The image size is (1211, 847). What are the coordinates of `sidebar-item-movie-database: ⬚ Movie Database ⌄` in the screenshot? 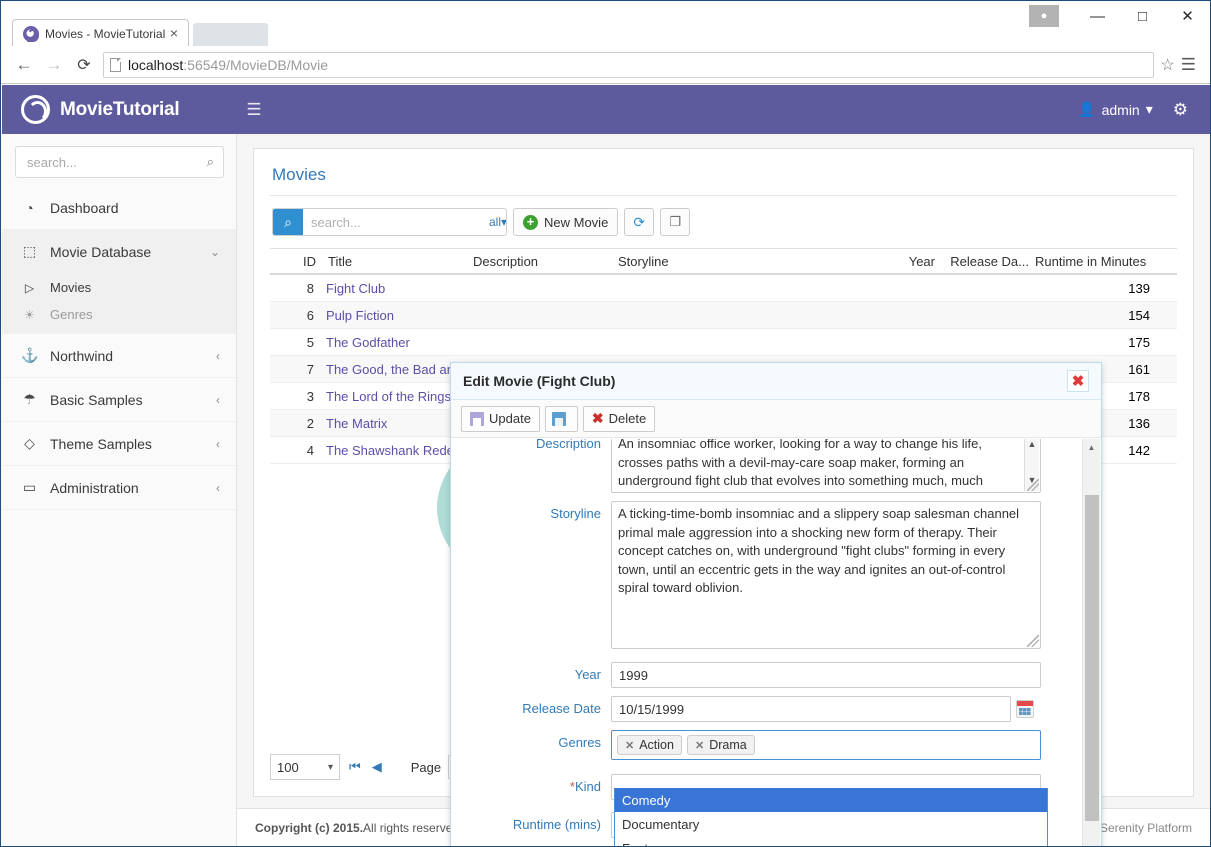 It's located at (119, 252).